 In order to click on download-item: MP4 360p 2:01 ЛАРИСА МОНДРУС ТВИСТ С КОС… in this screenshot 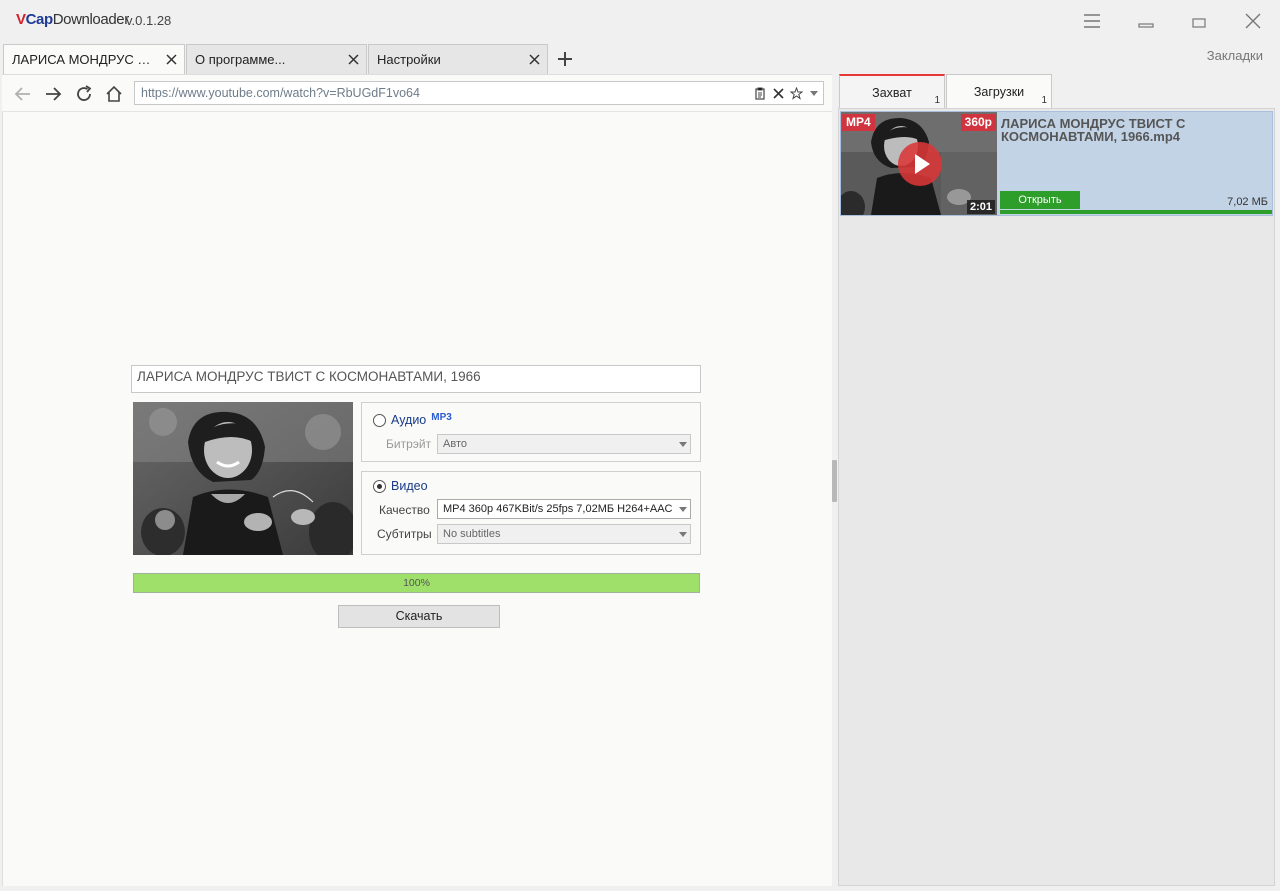, I will do `click(1056, 163)`.